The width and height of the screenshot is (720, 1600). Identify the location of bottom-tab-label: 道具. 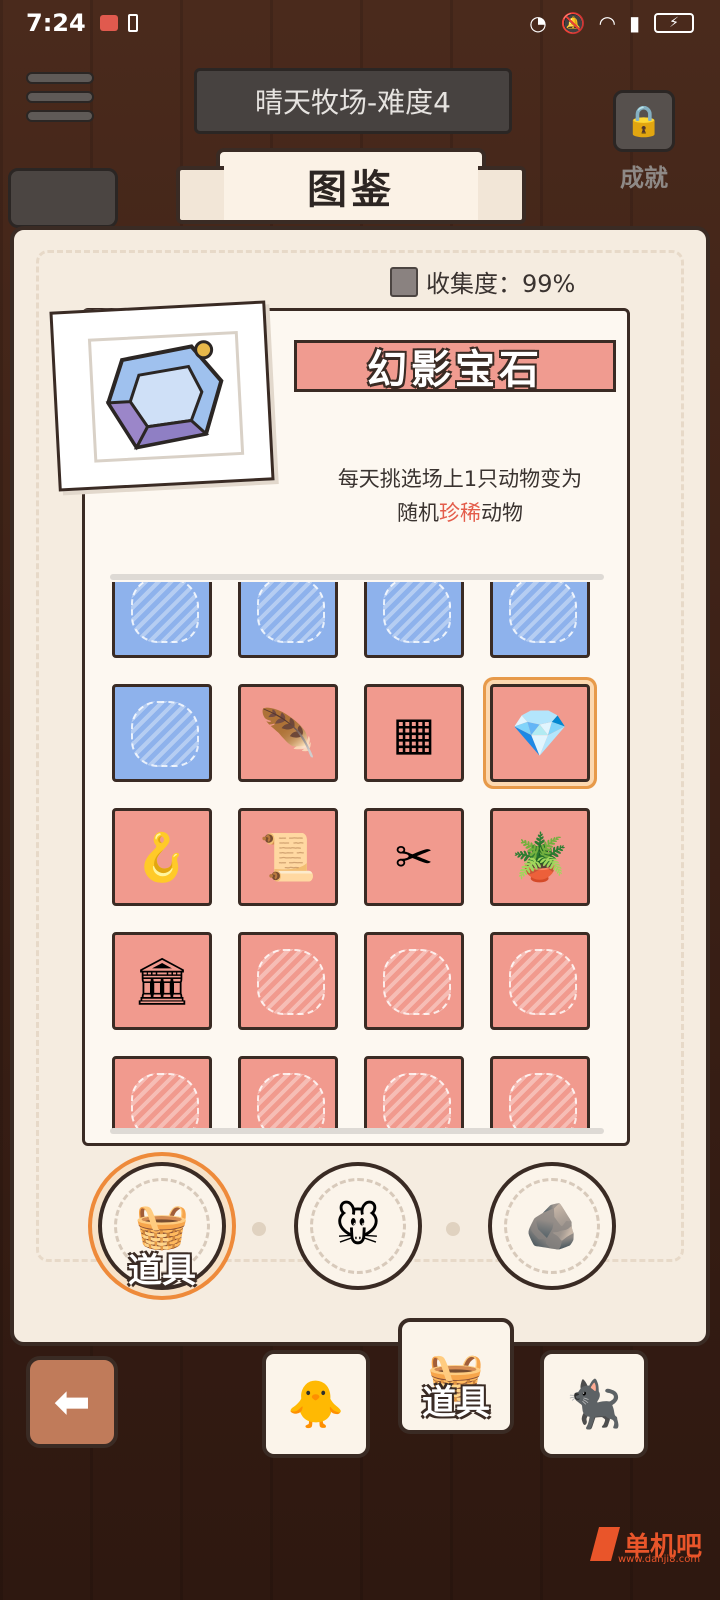
(456, 1403).